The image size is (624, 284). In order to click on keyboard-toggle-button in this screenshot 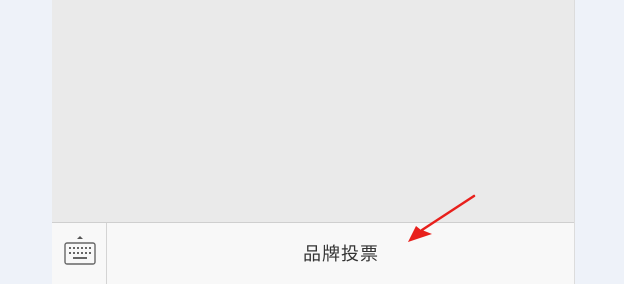, I will do `click(79, 253)`.